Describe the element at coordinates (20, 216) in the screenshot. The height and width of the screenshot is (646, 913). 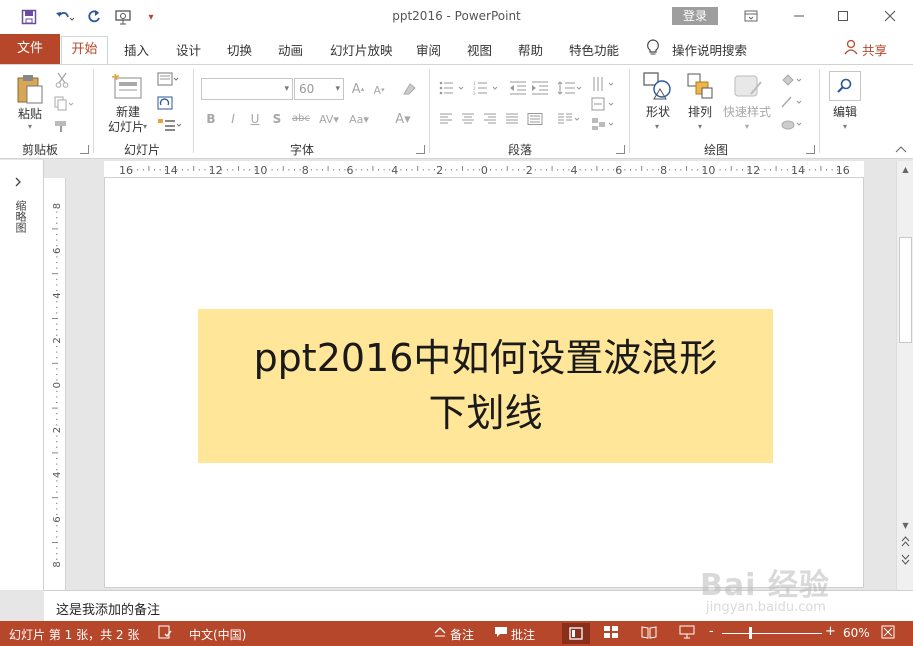
I see `thumbnail-pane-label: 缩略图` at that location.